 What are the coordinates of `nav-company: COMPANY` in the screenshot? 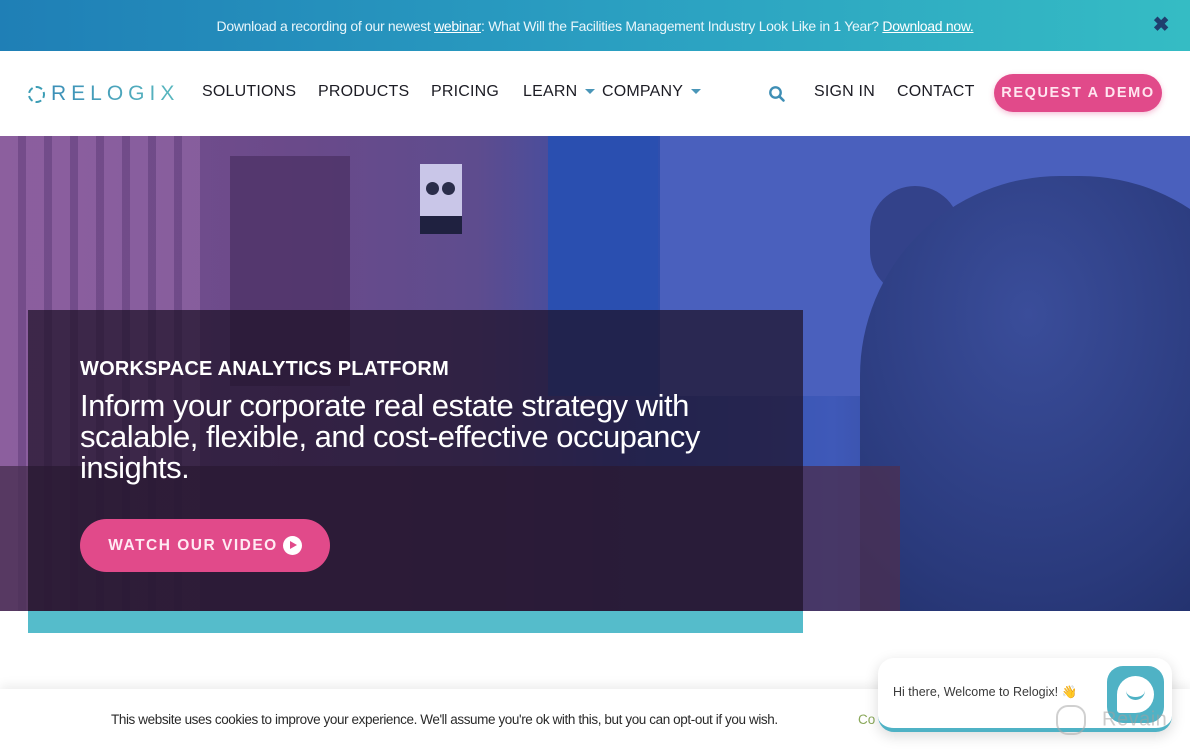 It's located at (652, 92).